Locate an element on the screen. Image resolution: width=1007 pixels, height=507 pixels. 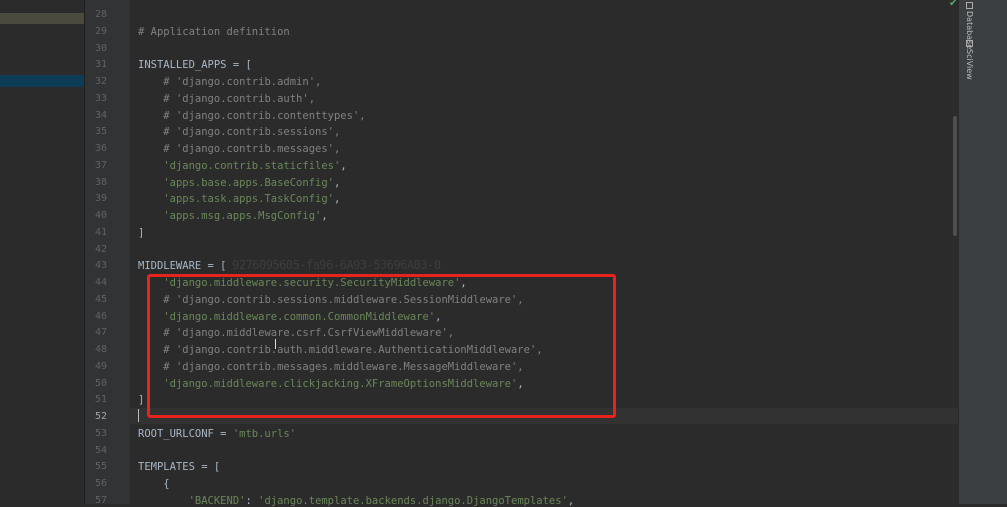
code-line: # 'django.contrib.messages', is located at coordinates (252, 149).